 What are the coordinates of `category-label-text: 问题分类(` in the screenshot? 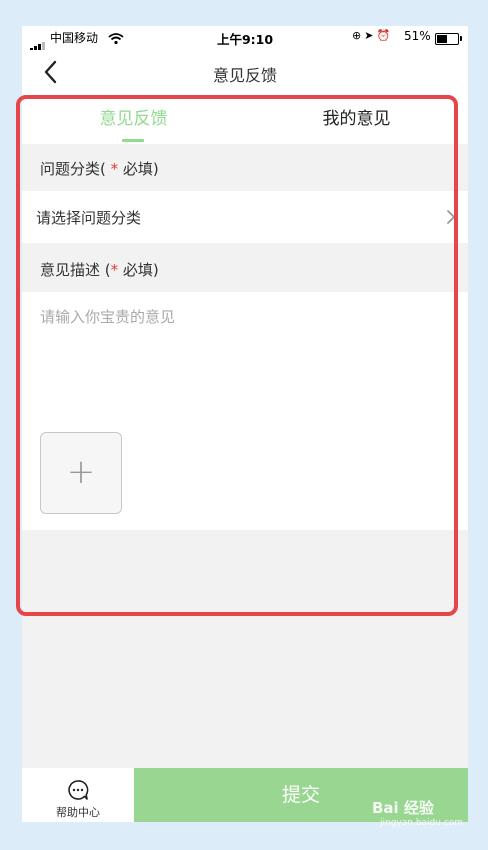 It's located at (73, 169).